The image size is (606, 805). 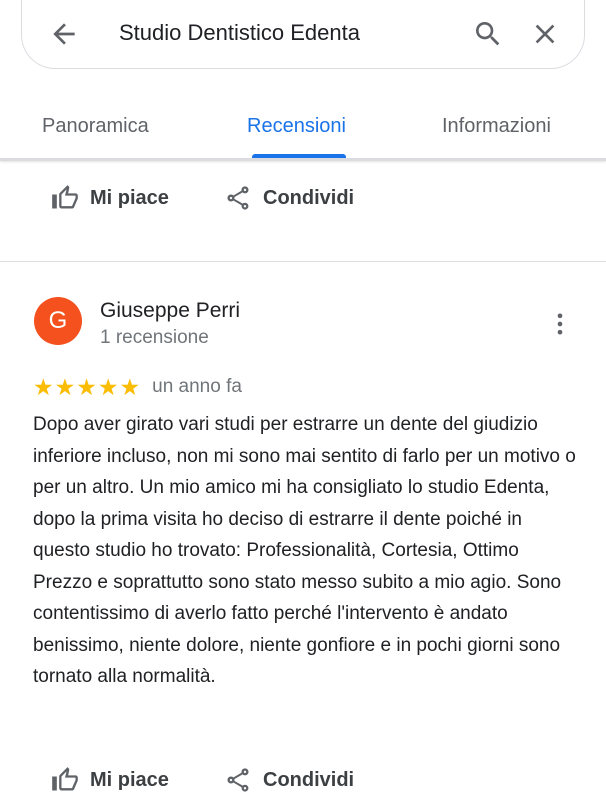 I want to click on search-icon, so click(x=488, y=34).